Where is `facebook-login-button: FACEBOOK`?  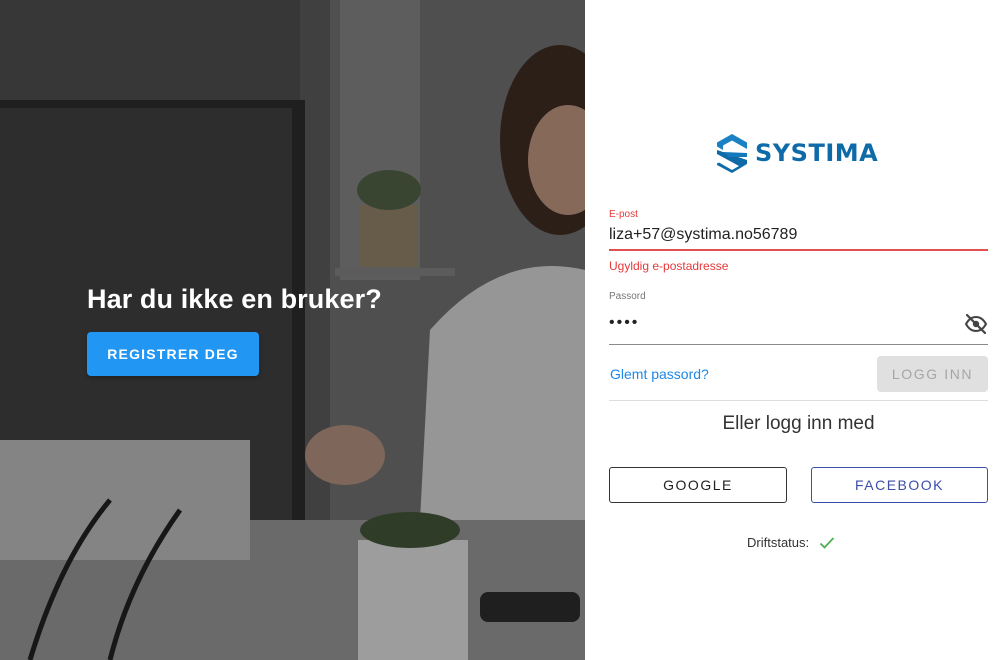 facebook-login-button: FACEBOOK is located at coordinates (899, 485).